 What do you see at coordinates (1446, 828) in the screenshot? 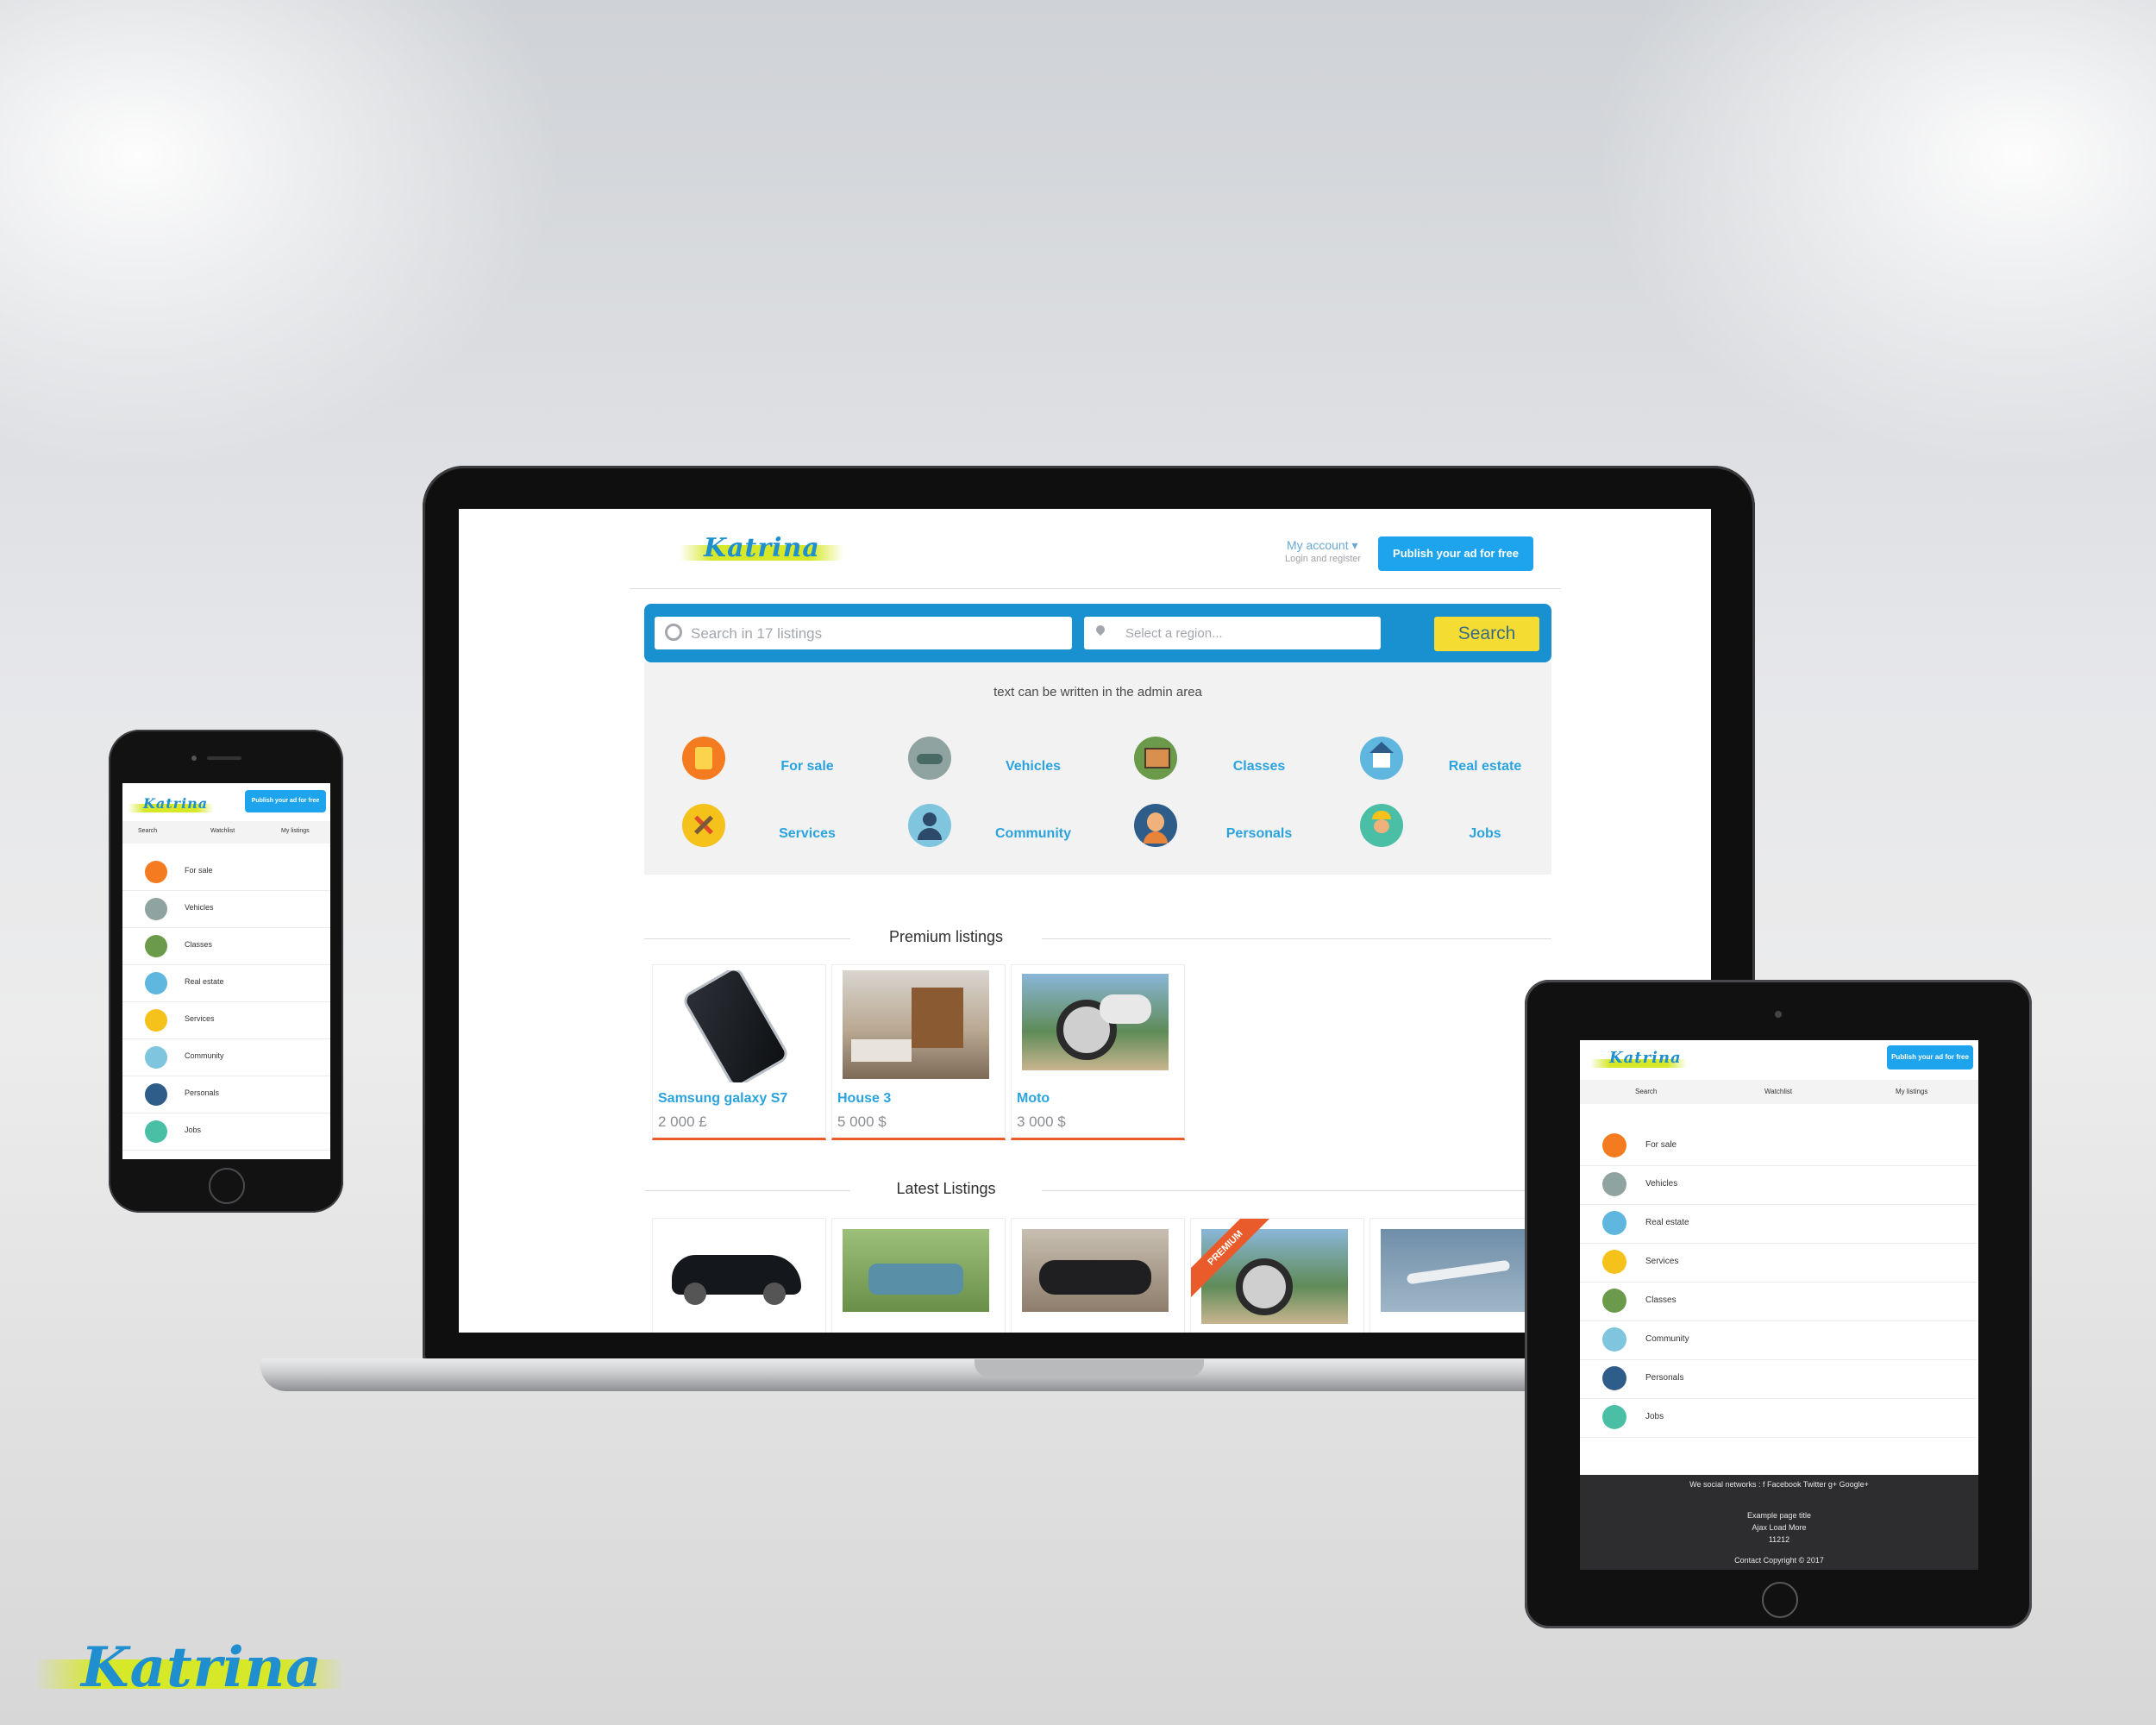
I see `category-jobs: Jobs` at bounding box center [1446, 828].